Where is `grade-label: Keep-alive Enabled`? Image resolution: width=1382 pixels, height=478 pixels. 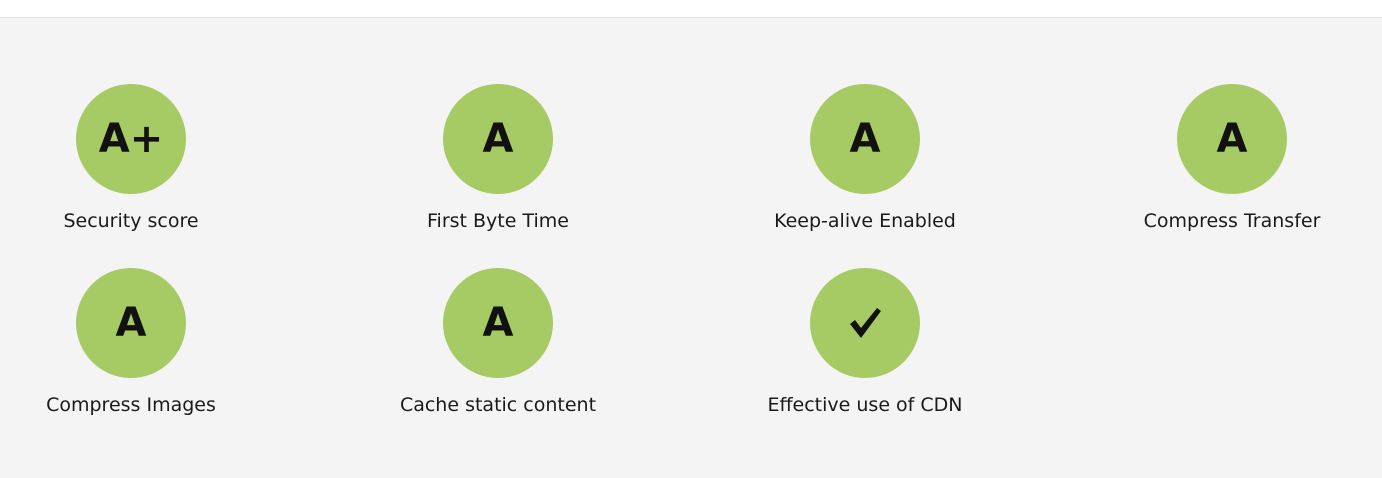 grade-label: Keep-alive Enabled is located at coordinates (865, 221).